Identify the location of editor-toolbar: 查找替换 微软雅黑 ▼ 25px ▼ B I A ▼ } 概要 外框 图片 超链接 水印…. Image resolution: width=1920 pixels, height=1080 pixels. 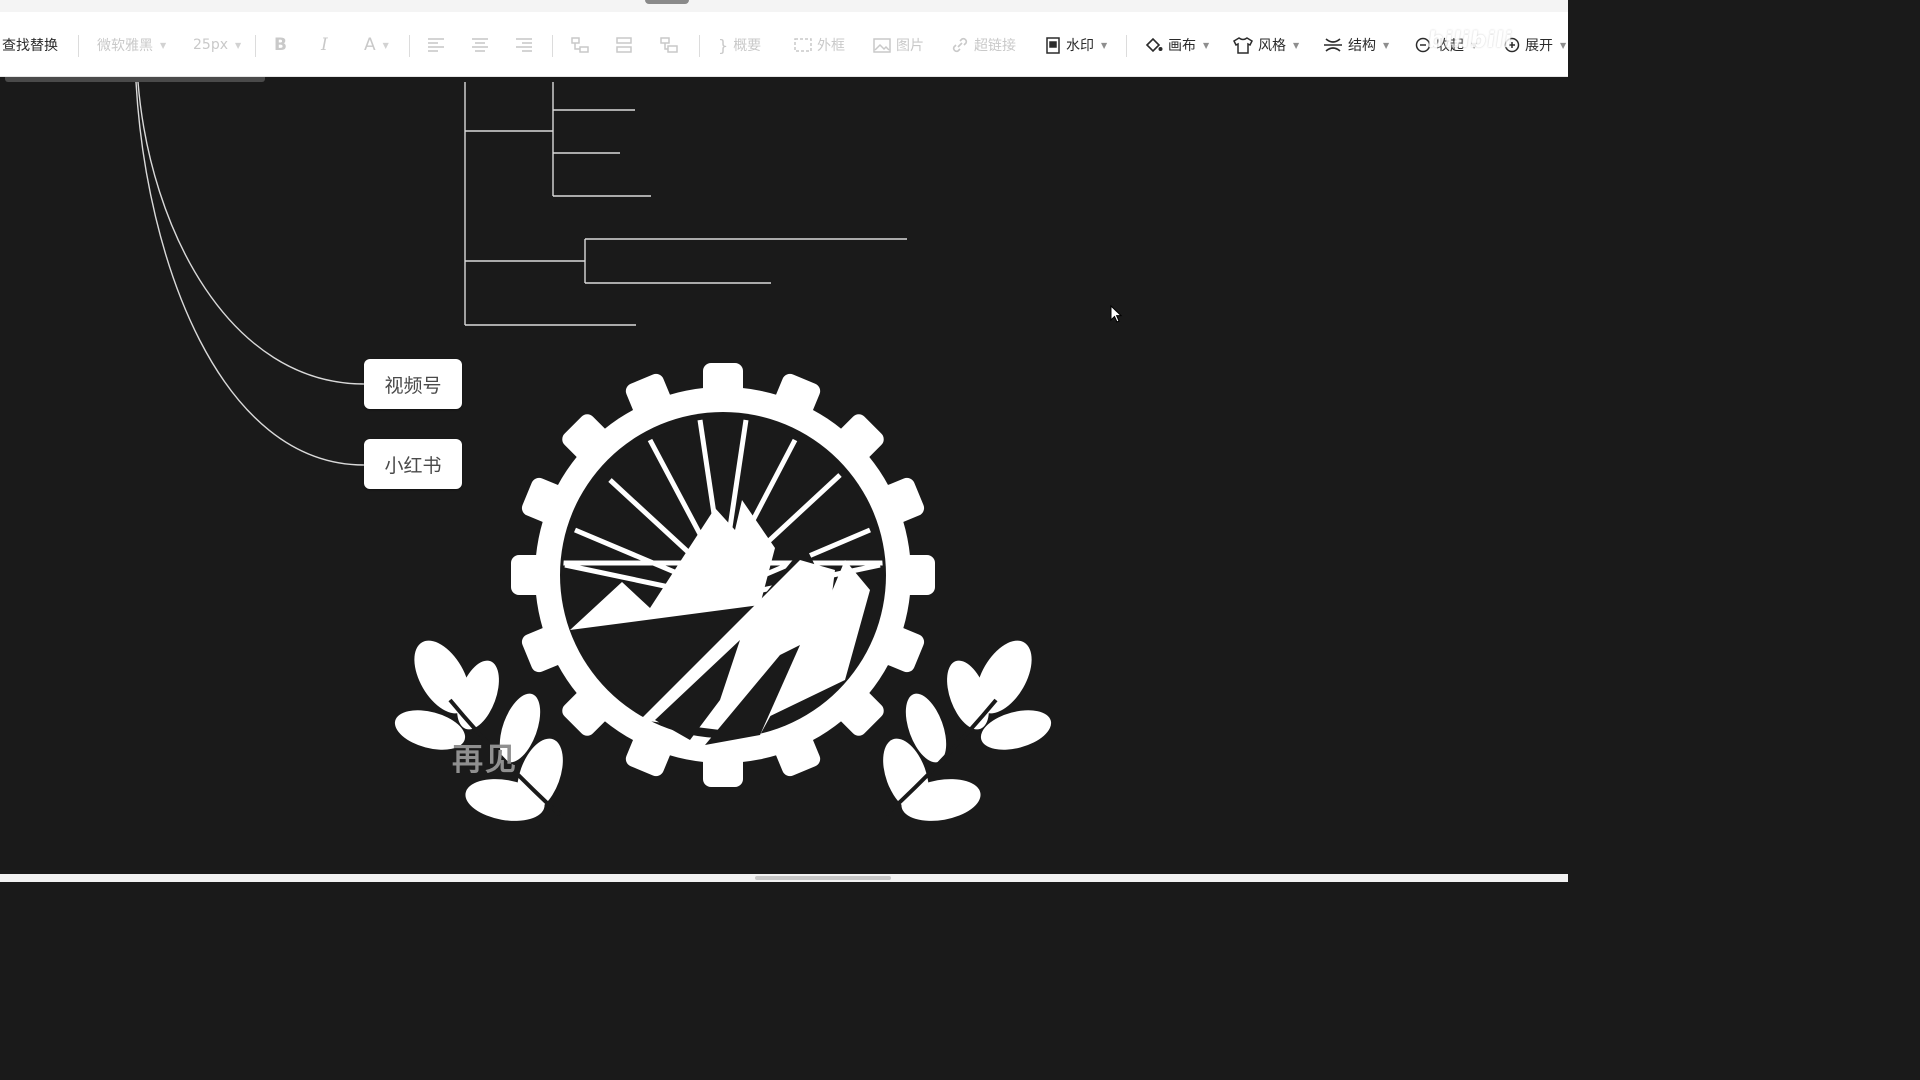
(784, 44).